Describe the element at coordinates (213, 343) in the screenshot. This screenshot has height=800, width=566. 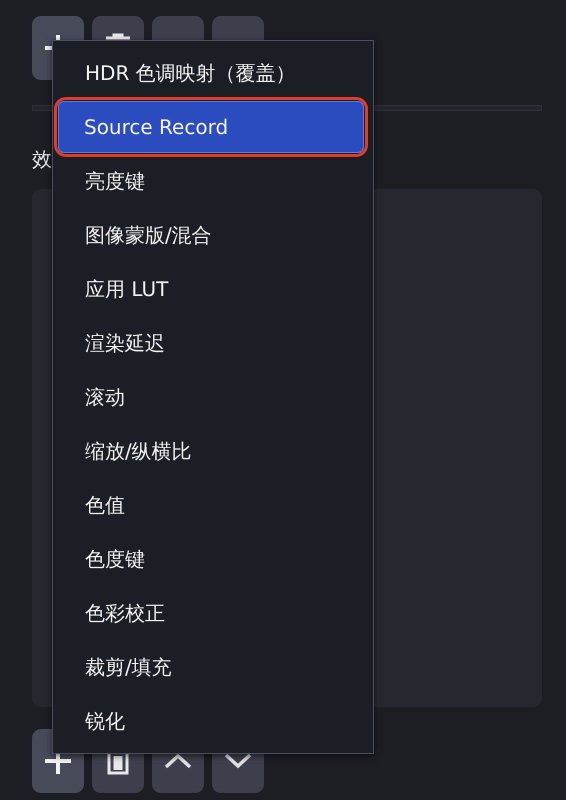
I see `menu-item: 渲染延迟` at that location.